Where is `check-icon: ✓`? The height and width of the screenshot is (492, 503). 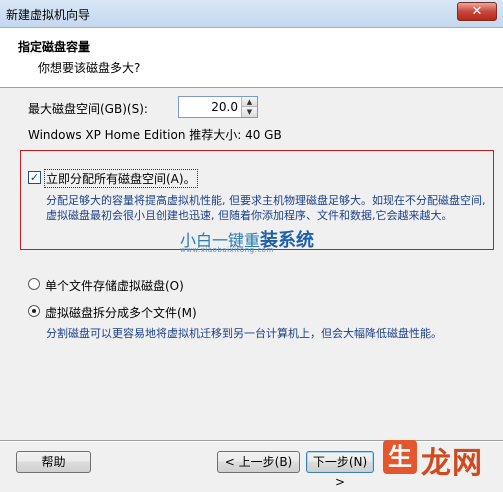 check-icon: ✓ is located at coordinates (34, 177).